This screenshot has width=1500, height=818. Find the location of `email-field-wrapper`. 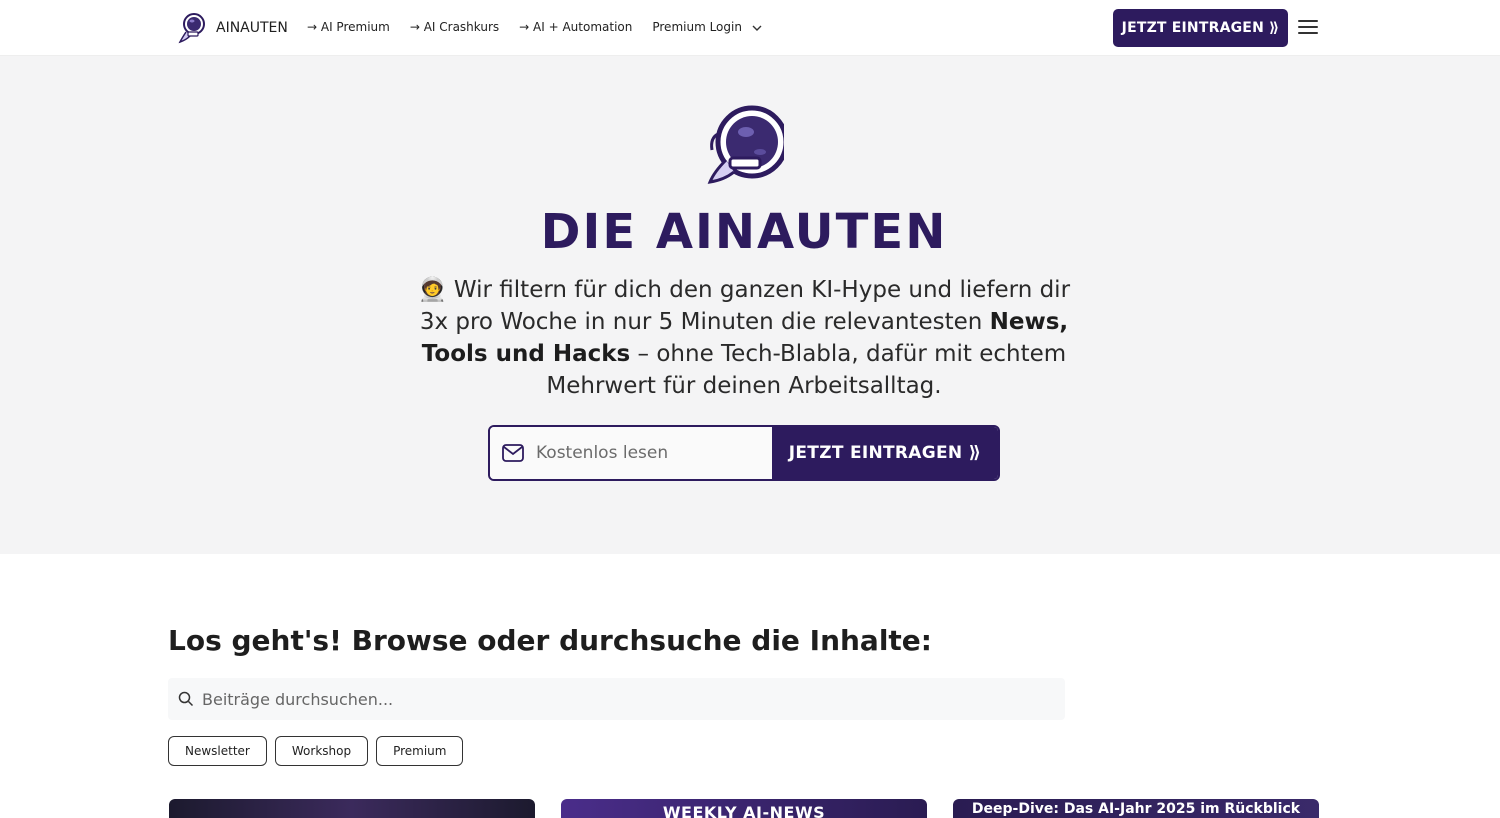

email-field-wrapper is located at coordinates (631, 453).